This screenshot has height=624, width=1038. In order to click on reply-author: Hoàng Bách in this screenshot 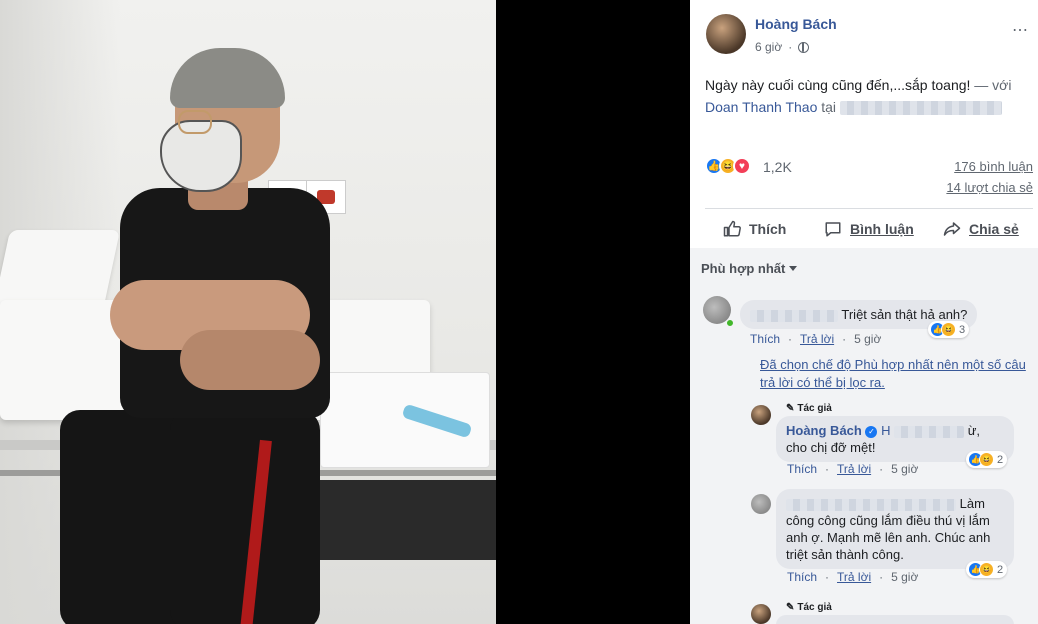, I will do `click(824, 430)`.